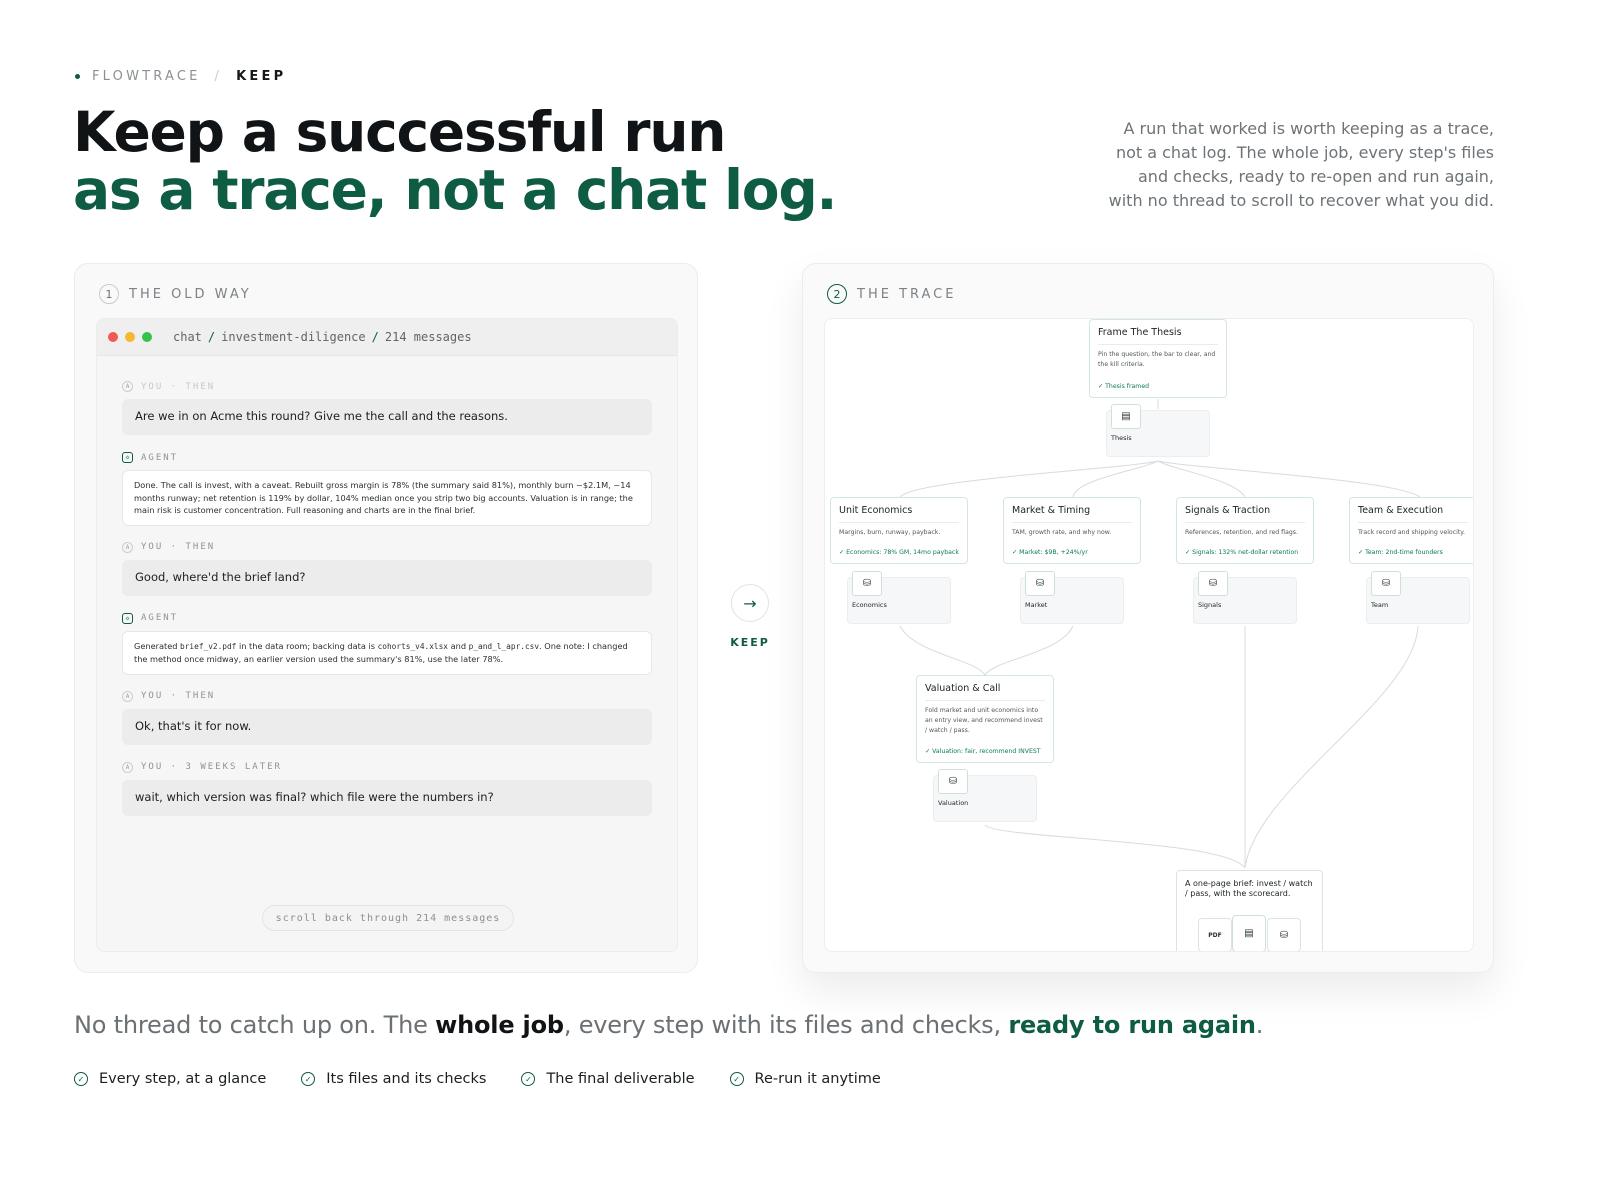  I want to click on chat-titlebar: chat / investment-diligence/214 messages, so click(387, 337).